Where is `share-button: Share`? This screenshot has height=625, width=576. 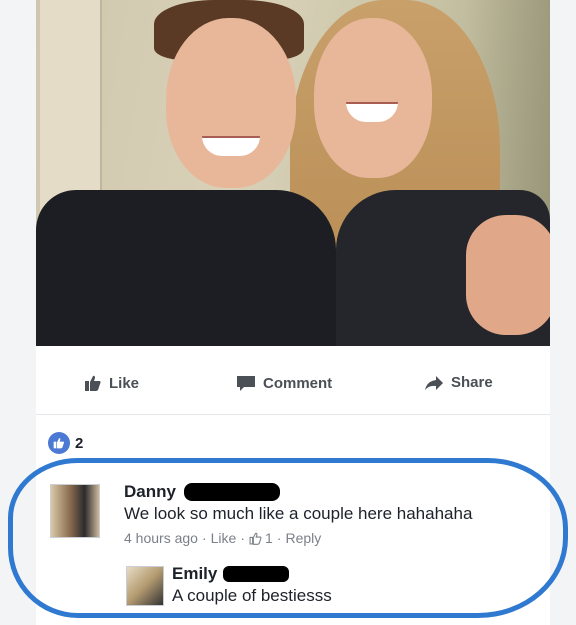 share-button: Share is located at coordinates (458, 382).